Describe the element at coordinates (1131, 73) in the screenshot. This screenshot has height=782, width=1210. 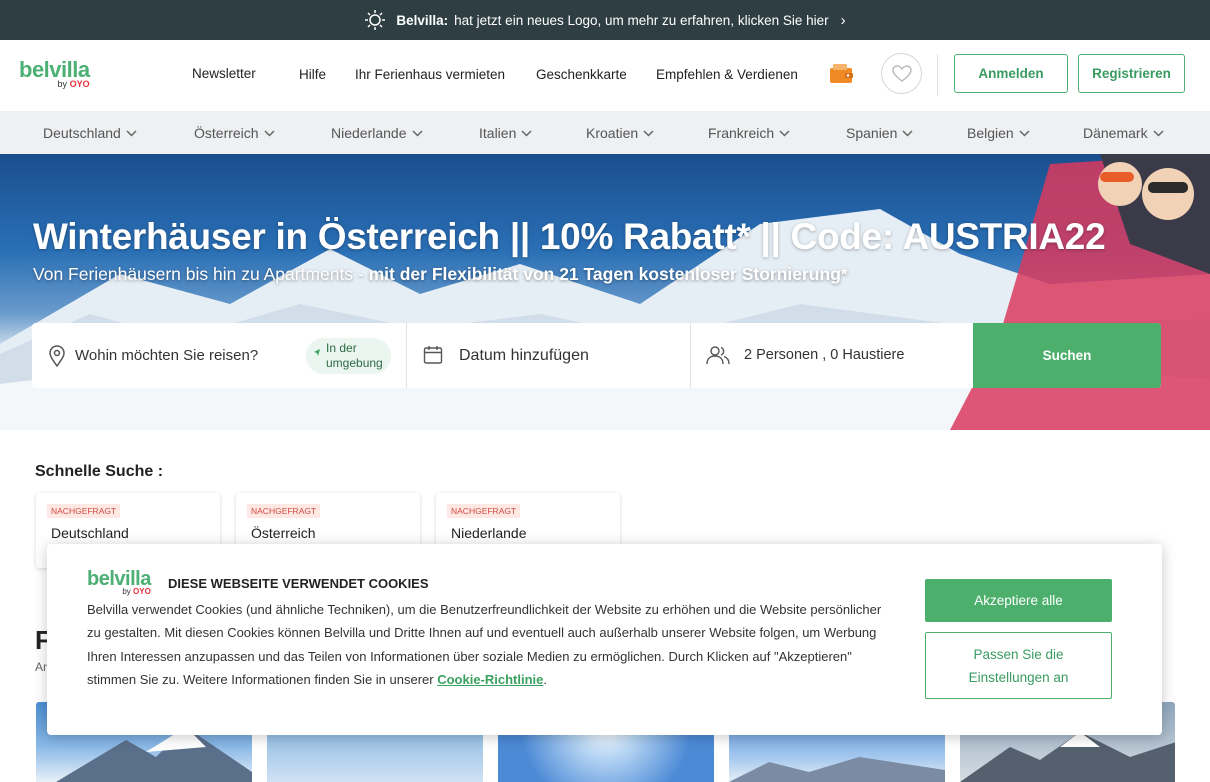
I see `register-button: Registrieren` at that location.